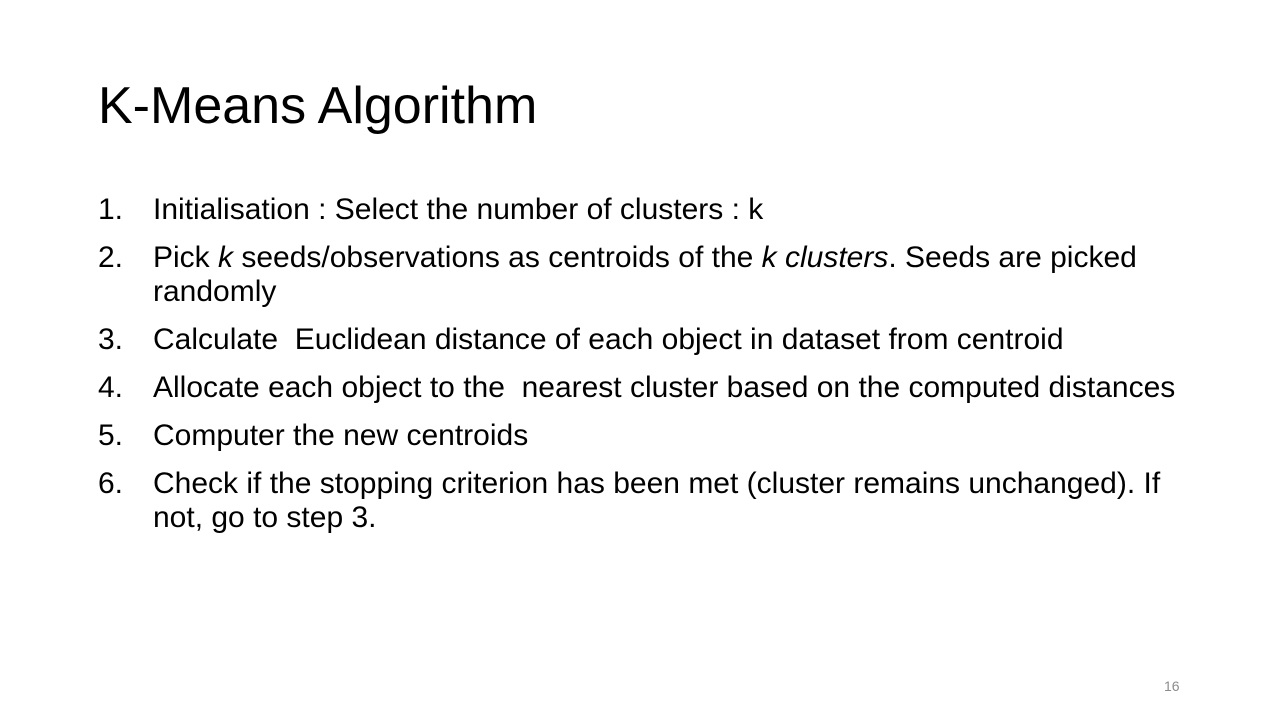 The width and height of the screenshot is (1280, 720). What do you see at coordinates (111, 435) in the screenshot?
I see `step-number: 5.` at bounding box center [111, 435].